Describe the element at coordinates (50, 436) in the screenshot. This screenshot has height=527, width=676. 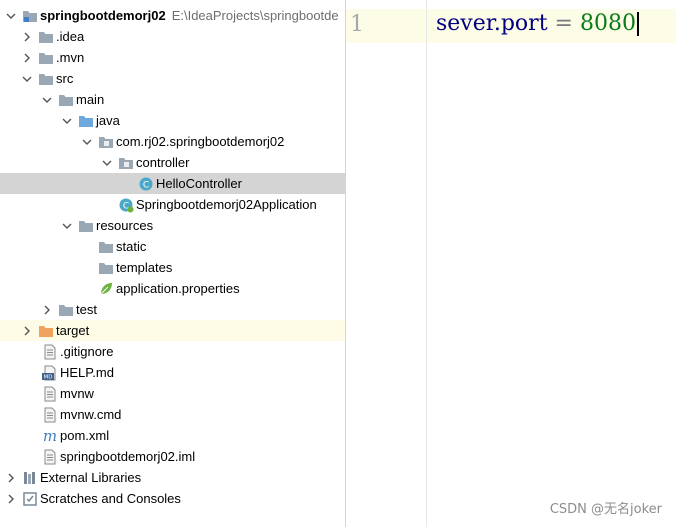
I see `maven-icon` at that location.